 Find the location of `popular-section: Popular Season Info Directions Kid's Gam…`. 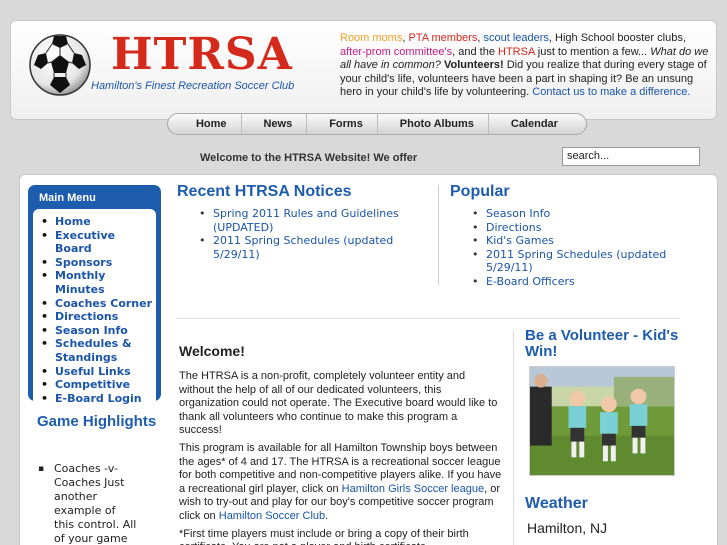

popular-section: Popular Season Info Directions Kid's Gam… is located at coordinates (565, 235).